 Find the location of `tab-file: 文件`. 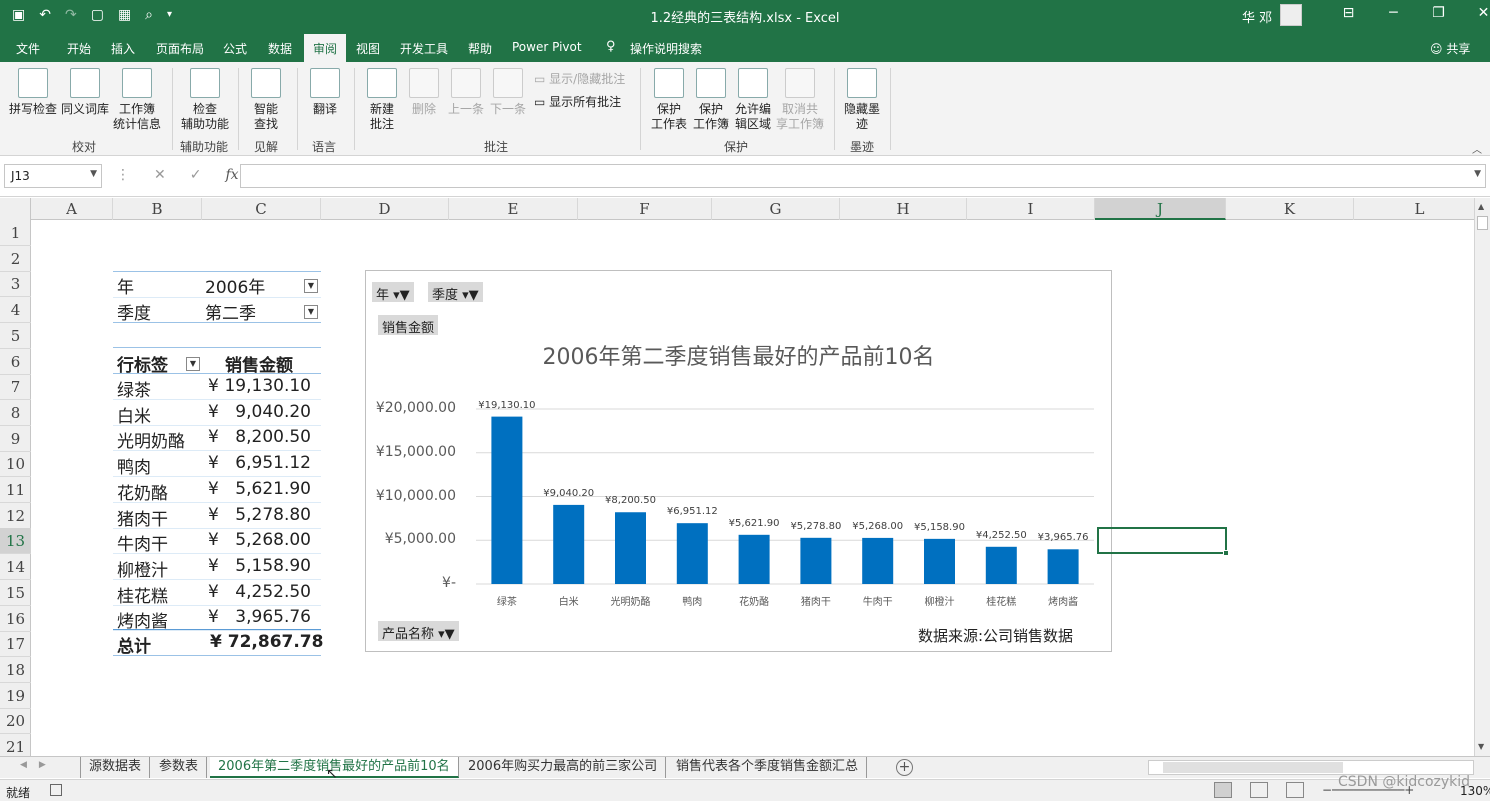

tab-file: 文件 is located at coordinates (28, 48).